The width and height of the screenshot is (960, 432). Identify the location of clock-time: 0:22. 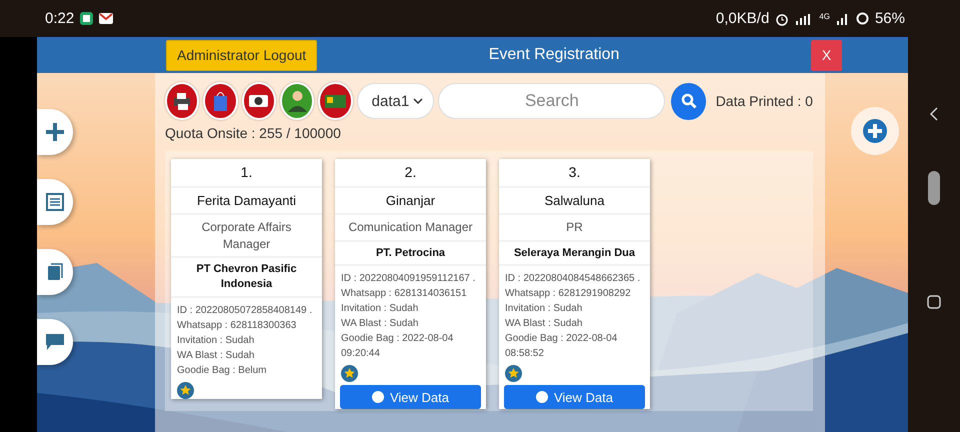
(59, 18).